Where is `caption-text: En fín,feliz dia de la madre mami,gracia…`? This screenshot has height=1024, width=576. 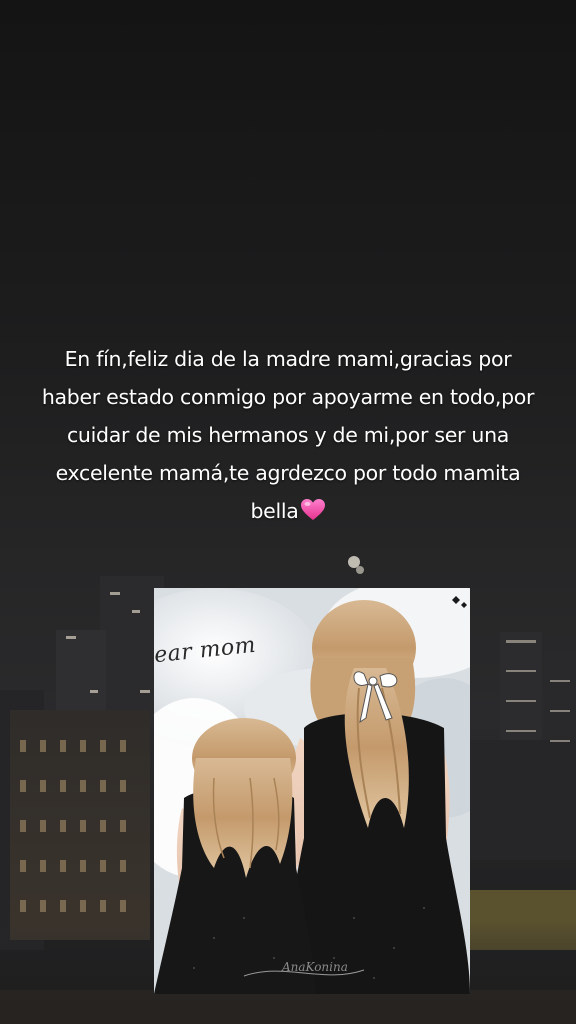
caption-text: En fín,feliz dia de la madre mami,gracia… is located at coordinates (288, 435).